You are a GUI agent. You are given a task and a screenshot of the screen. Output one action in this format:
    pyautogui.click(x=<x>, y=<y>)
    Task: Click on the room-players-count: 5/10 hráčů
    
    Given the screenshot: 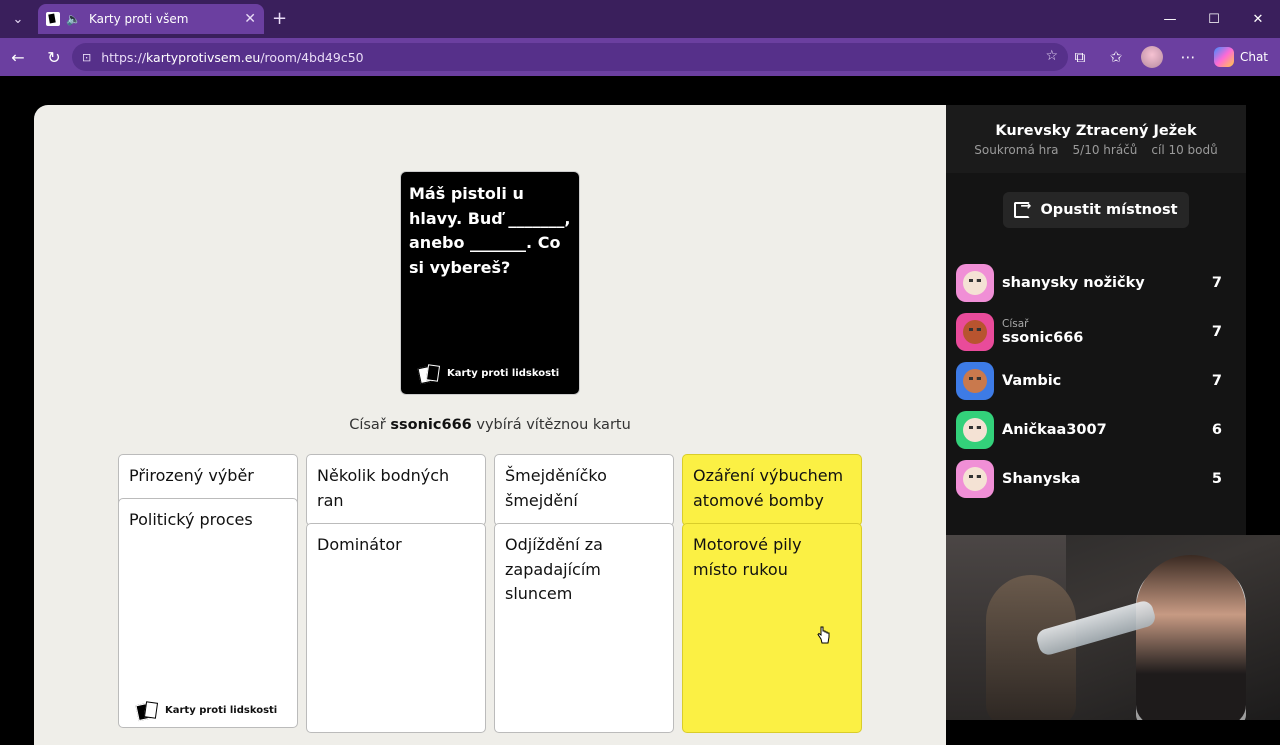 What is the action you would take?
    pyautogui.click(x=1105, y=150)
    